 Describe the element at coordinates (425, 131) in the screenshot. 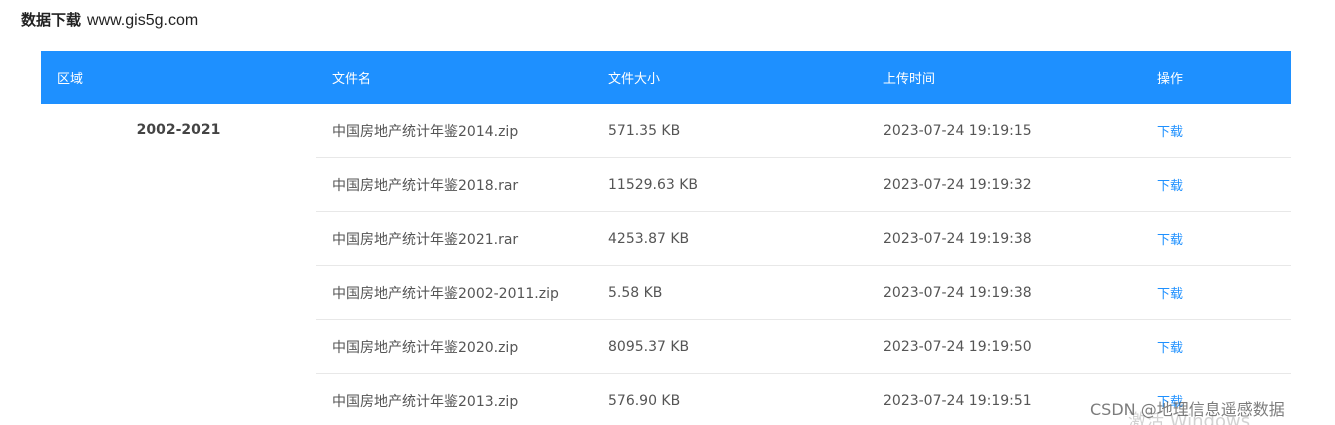

I see `file-name: 中国房地产统计年鉴2014.zip` at that location.